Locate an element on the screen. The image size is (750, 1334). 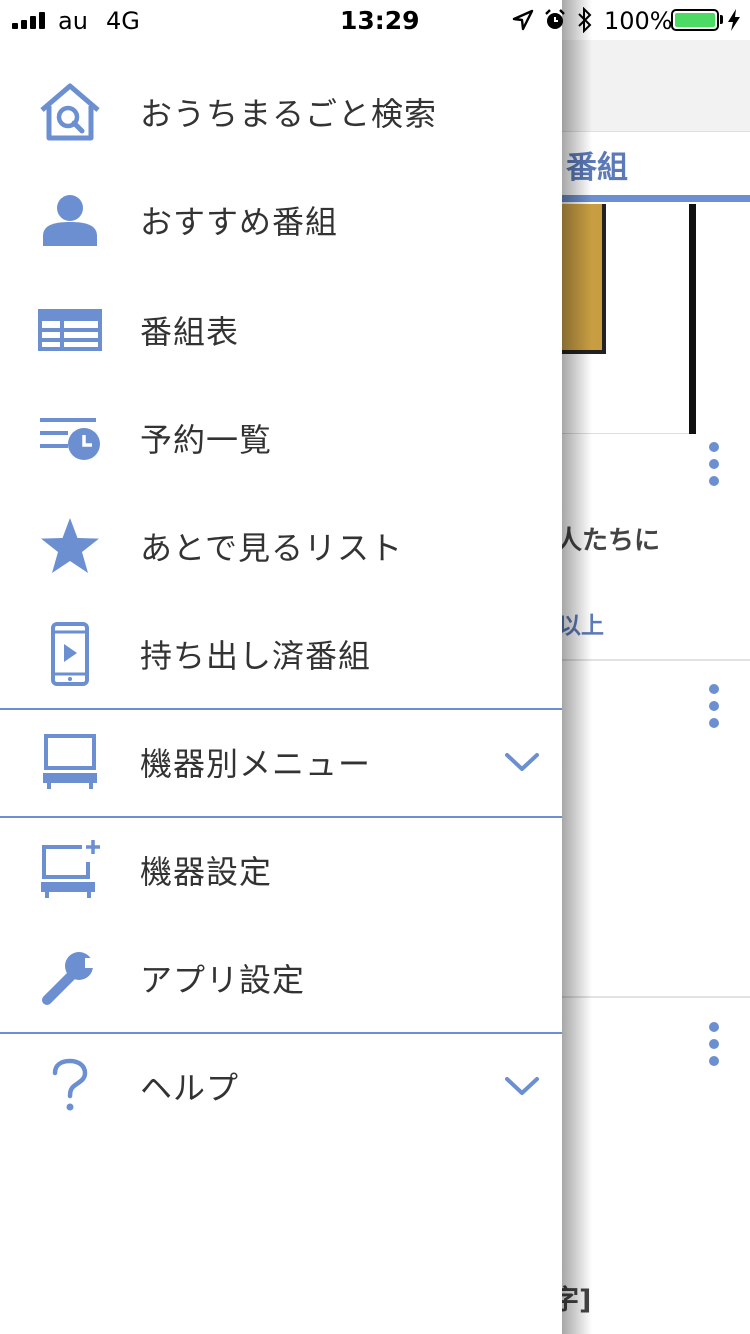
menu-label: おすすめ番組 is located at coordinates (239, 222).